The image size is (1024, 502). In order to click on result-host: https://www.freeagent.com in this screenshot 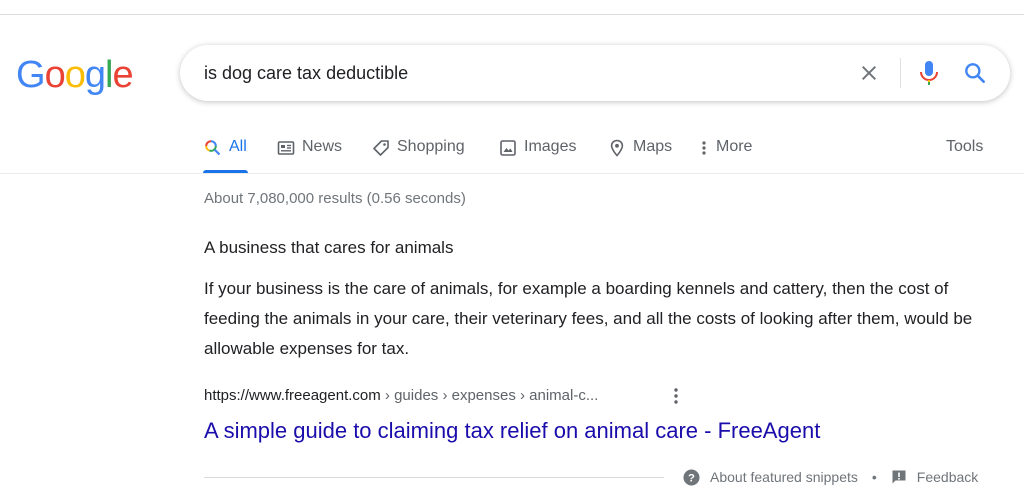, I will do `click(292, 395)`.